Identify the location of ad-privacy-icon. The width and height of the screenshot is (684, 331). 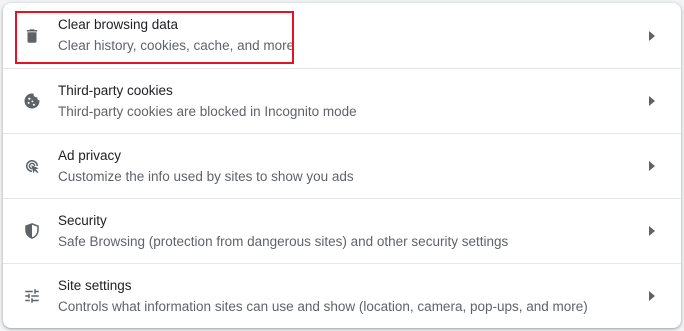
(32, 166).